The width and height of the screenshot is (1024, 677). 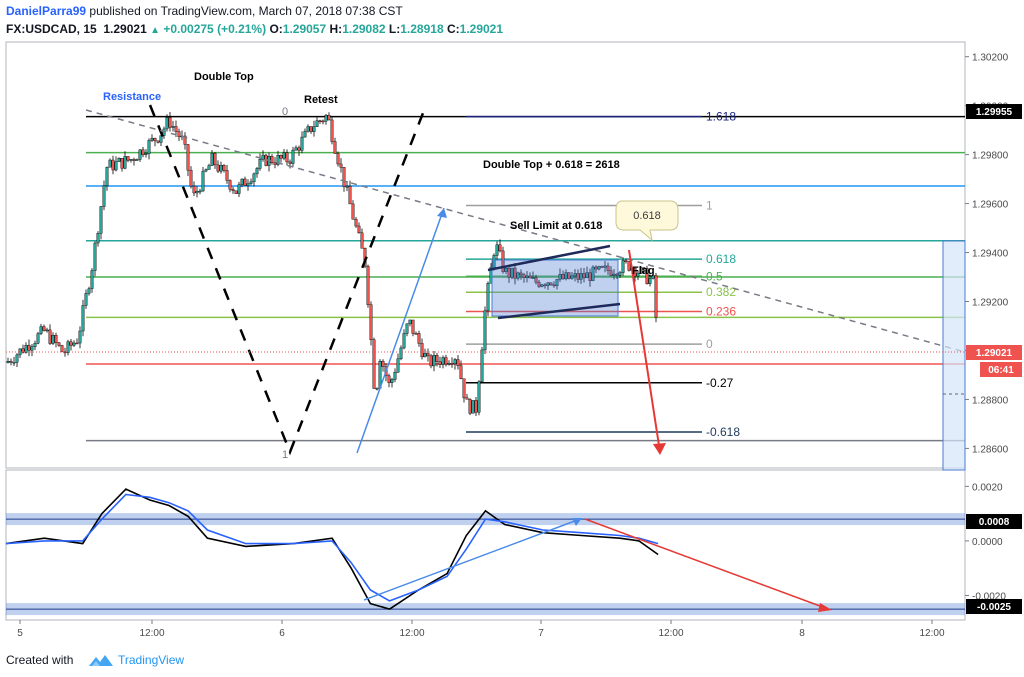 I want to click on fib-label: 0.382, so click(x=721, y=292).